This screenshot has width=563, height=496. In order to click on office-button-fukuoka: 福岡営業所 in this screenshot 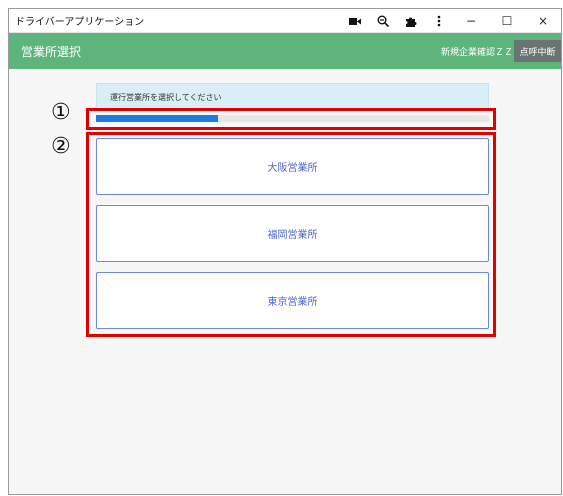, I will do `click(292, 233)`.